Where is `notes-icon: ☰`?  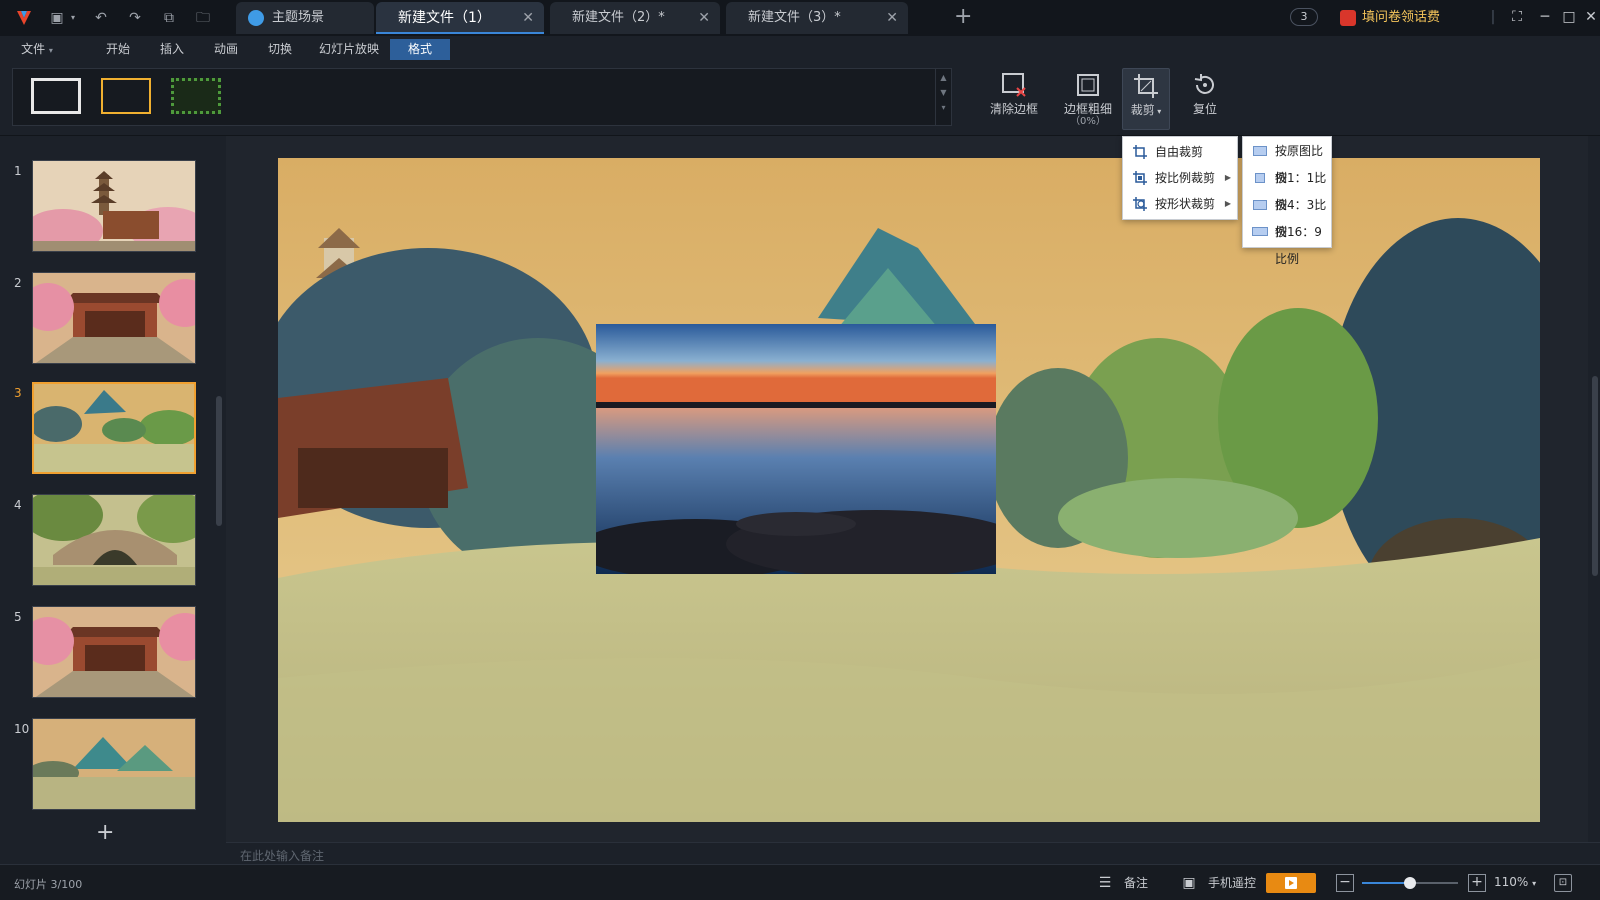
notes-icon: ☰ is located at coordinates (1105, 883).